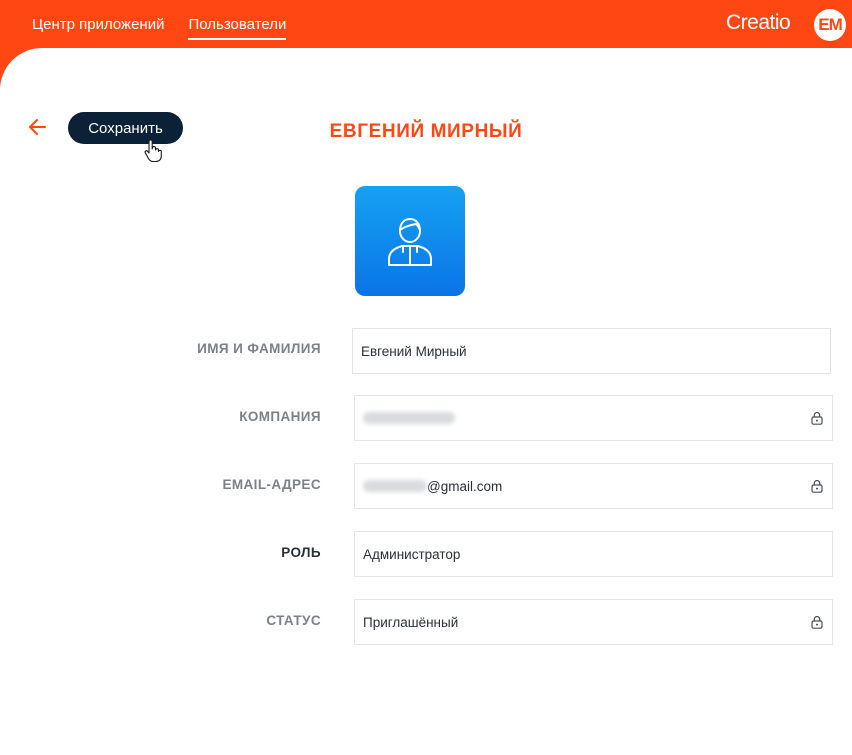 This screenshot has width=852, height=755. Describe the element at coordinates (593, 486) in the screenshot. I see `email-field: @gmail.com` at that location.